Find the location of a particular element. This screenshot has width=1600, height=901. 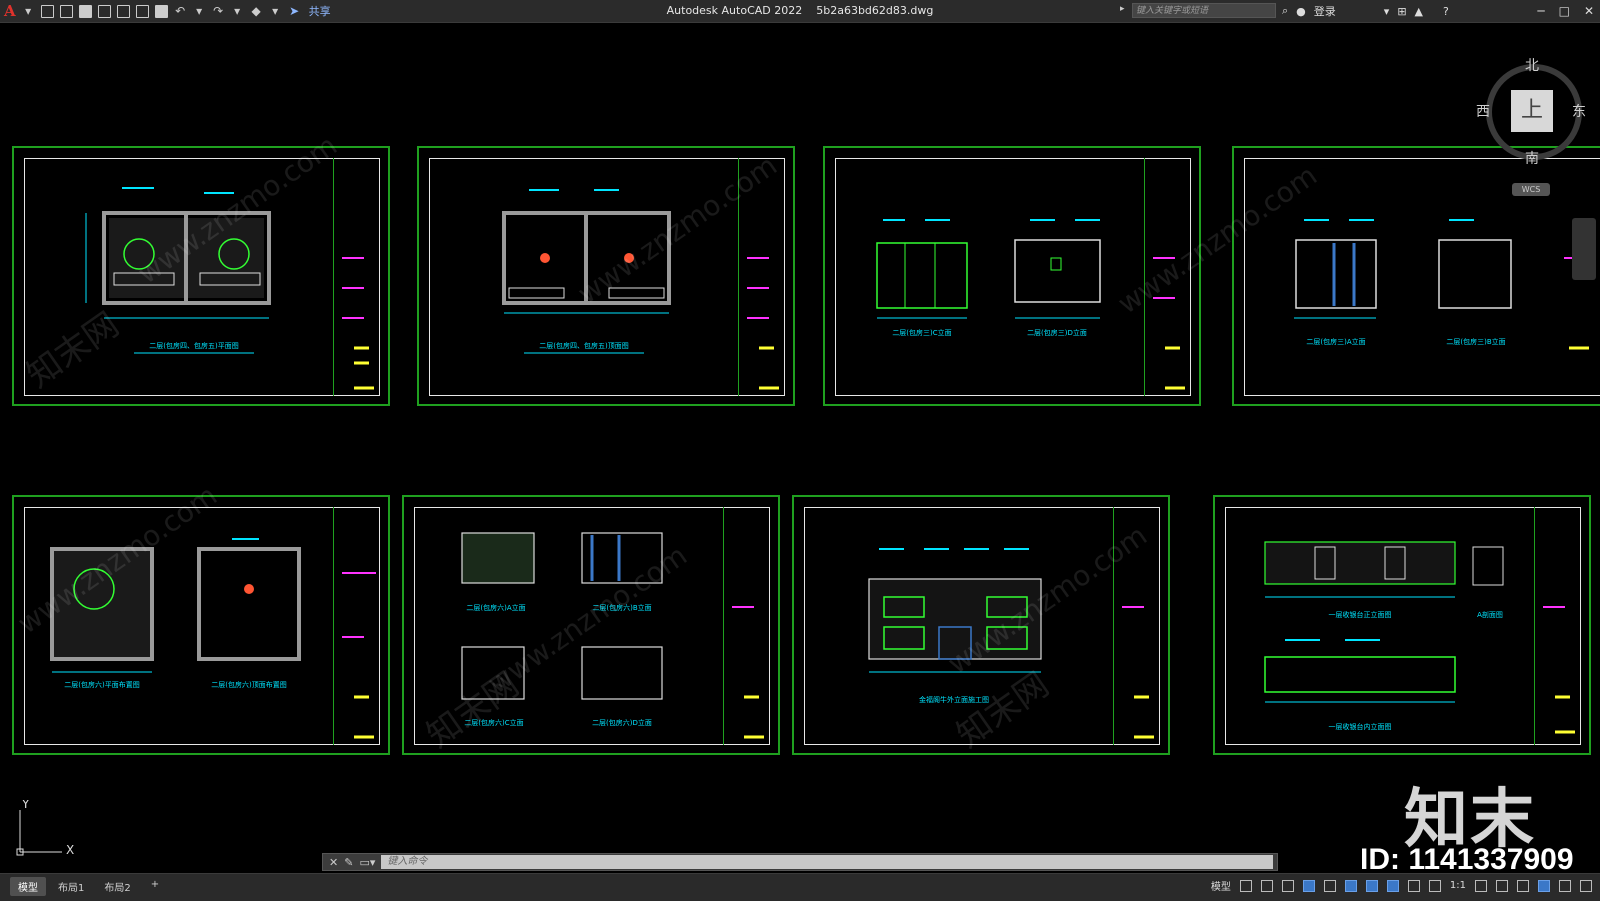

sheet-4-caption-2: 二层(包房三)B立面 is located at coordinates (1475, 341).